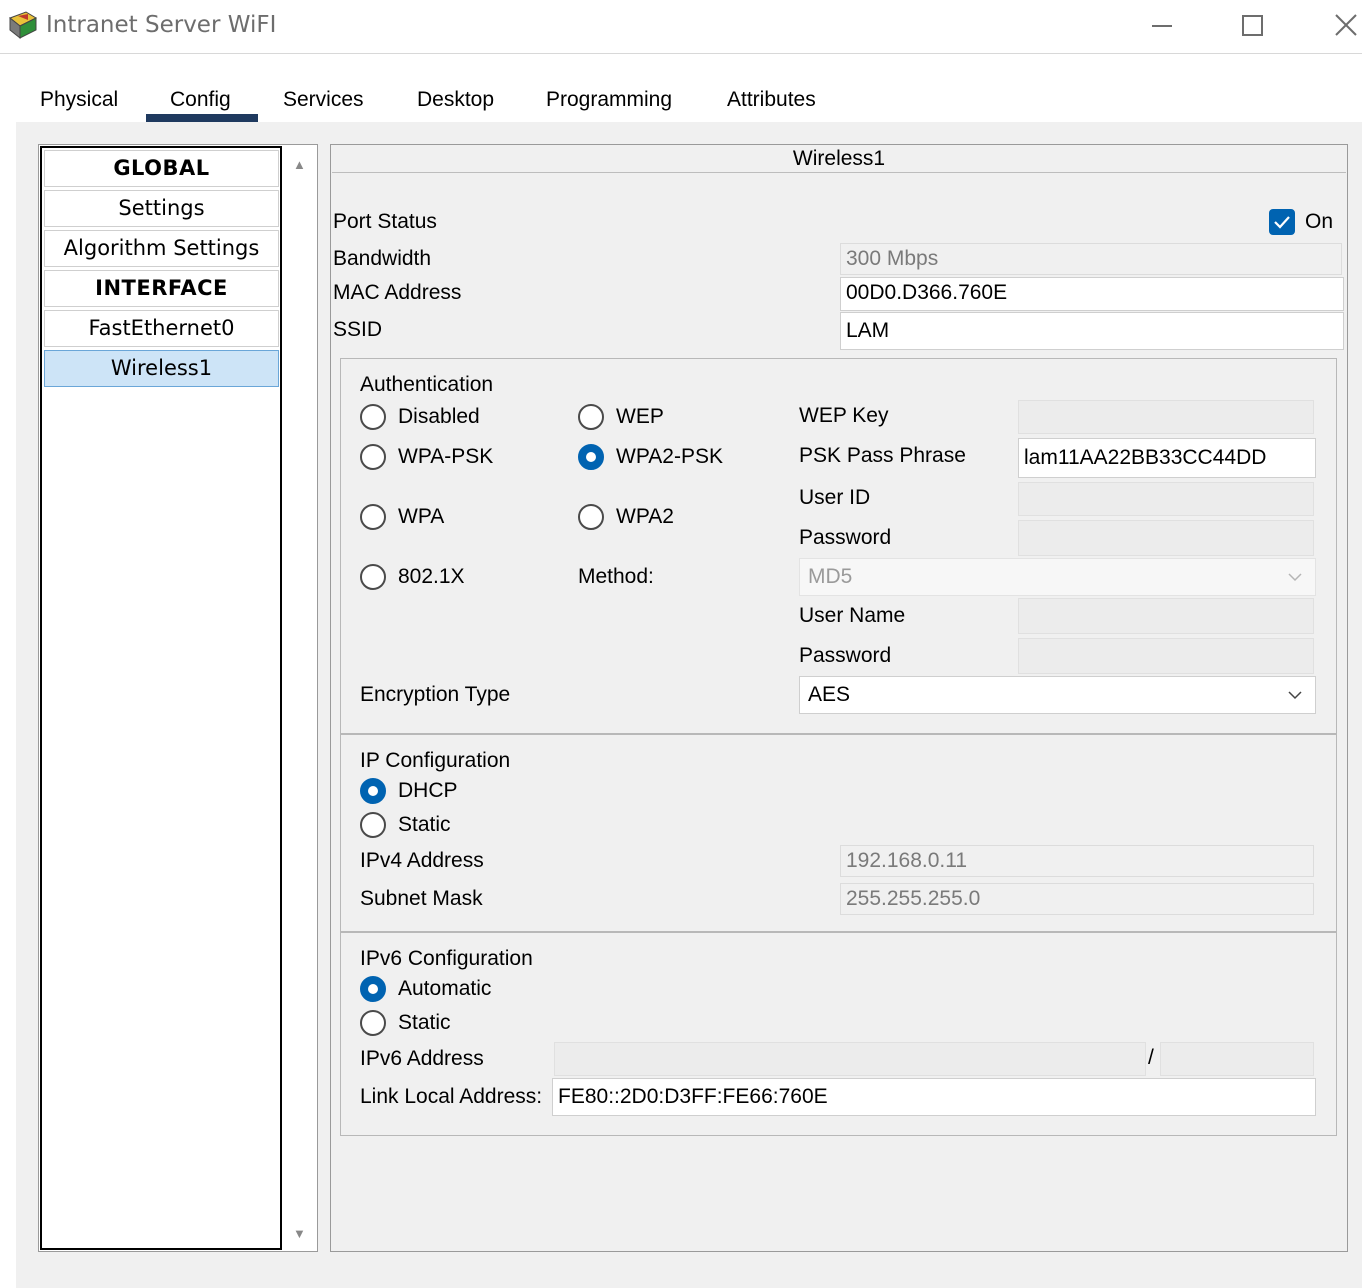 This screenshot has width=1362, height=1288. What do you see at coordinates (829, 694) in the screenshot?
I see `encryption-type-value: AES` at bounding box center [829, 694].